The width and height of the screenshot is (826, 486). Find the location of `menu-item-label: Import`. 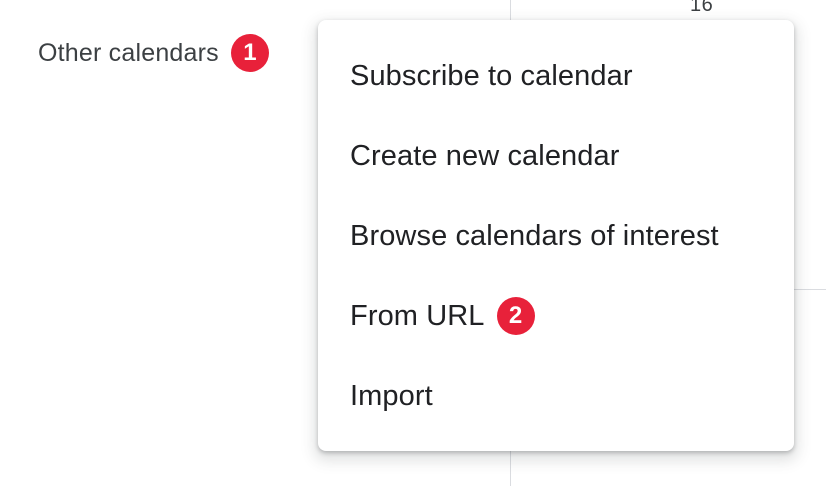

menu-item-label: Import is located at coordinates (391, 395).